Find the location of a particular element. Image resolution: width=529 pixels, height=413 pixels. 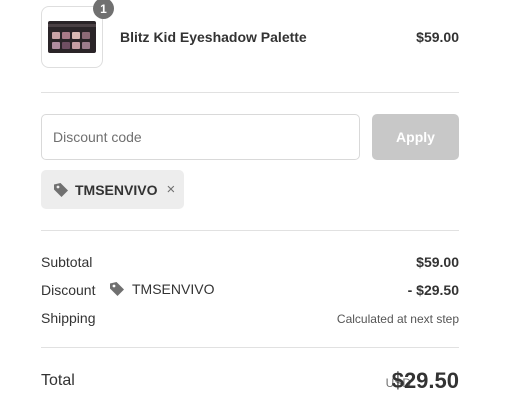

shipping-value: Calculated at next step is located at coordinates (397, 319).